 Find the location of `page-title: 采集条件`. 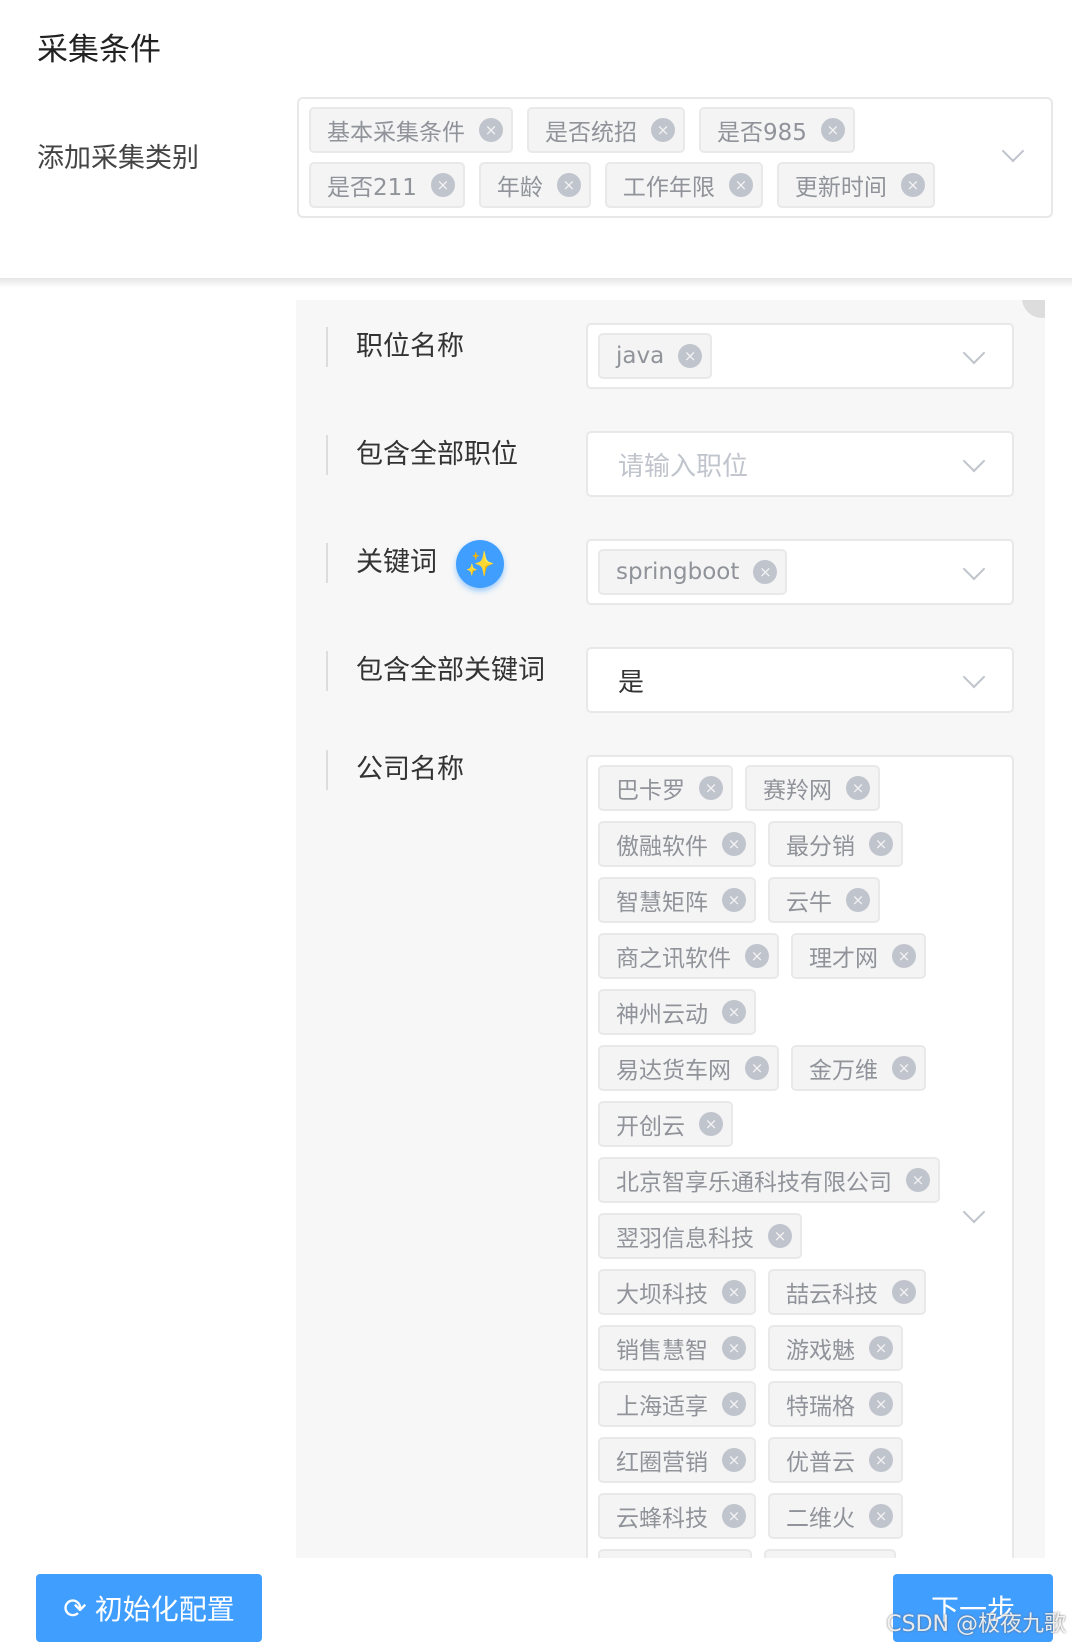

page-title: 采集条件 is located at coordinates (99, 50).